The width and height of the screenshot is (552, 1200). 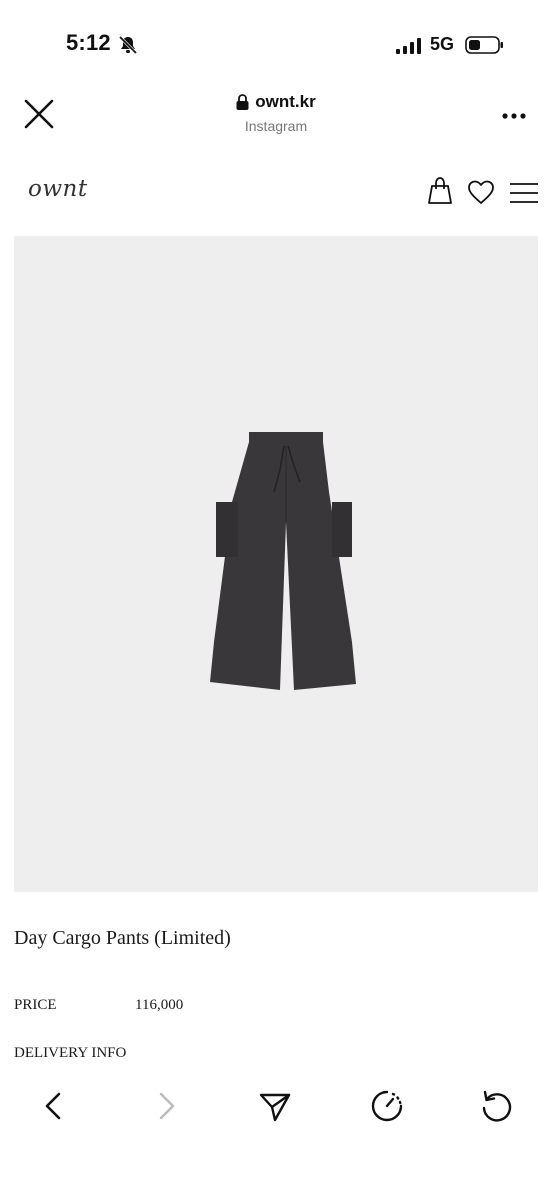 What do you see at coordinates (275, 1106) in the screenshot?
I see `share-icon` at bounding box center [275, 1106].